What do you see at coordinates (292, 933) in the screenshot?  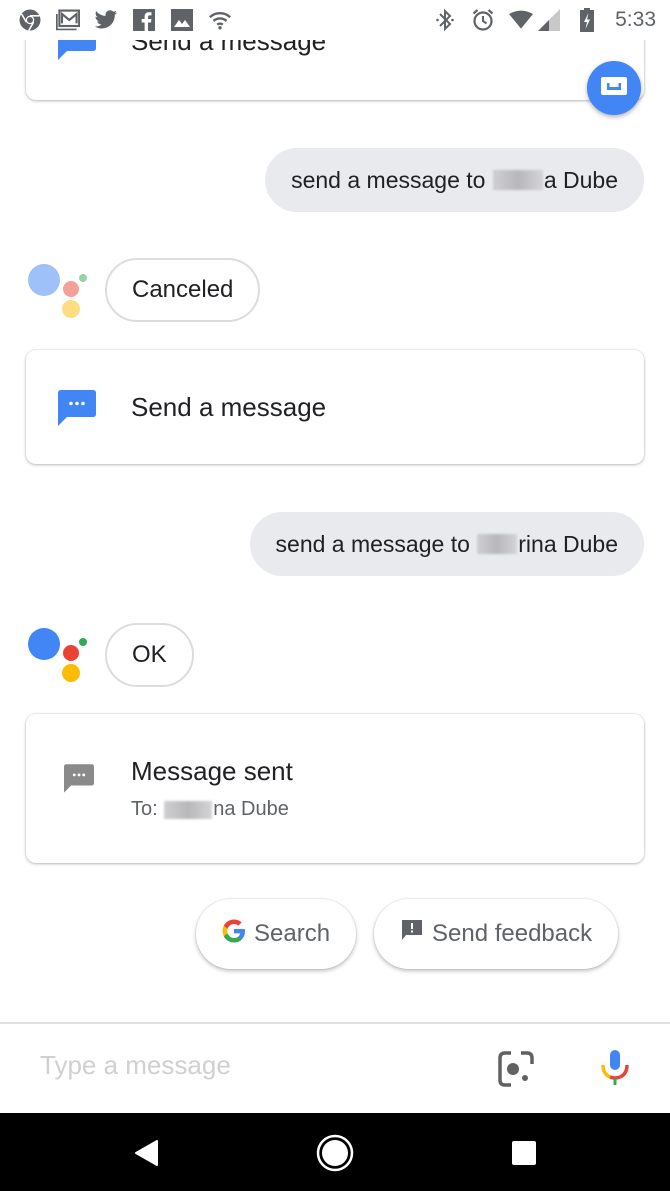 I see `chip-label: Search` at bounding box center [292, 933].